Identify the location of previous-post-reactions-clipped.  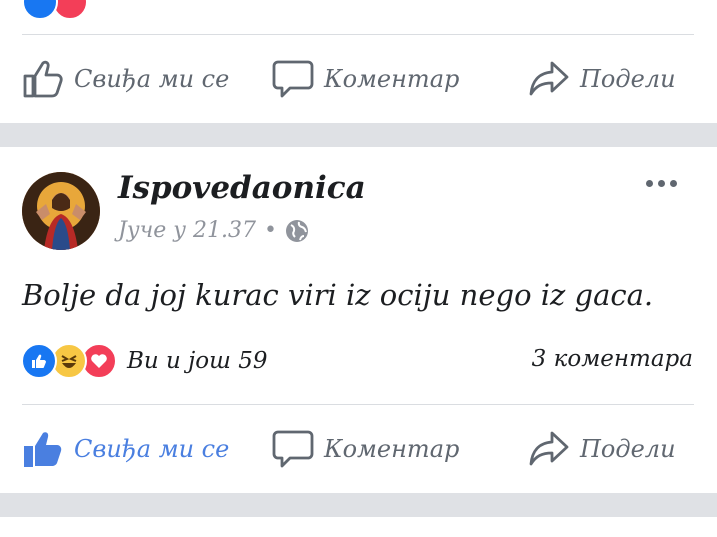
(55, 10).